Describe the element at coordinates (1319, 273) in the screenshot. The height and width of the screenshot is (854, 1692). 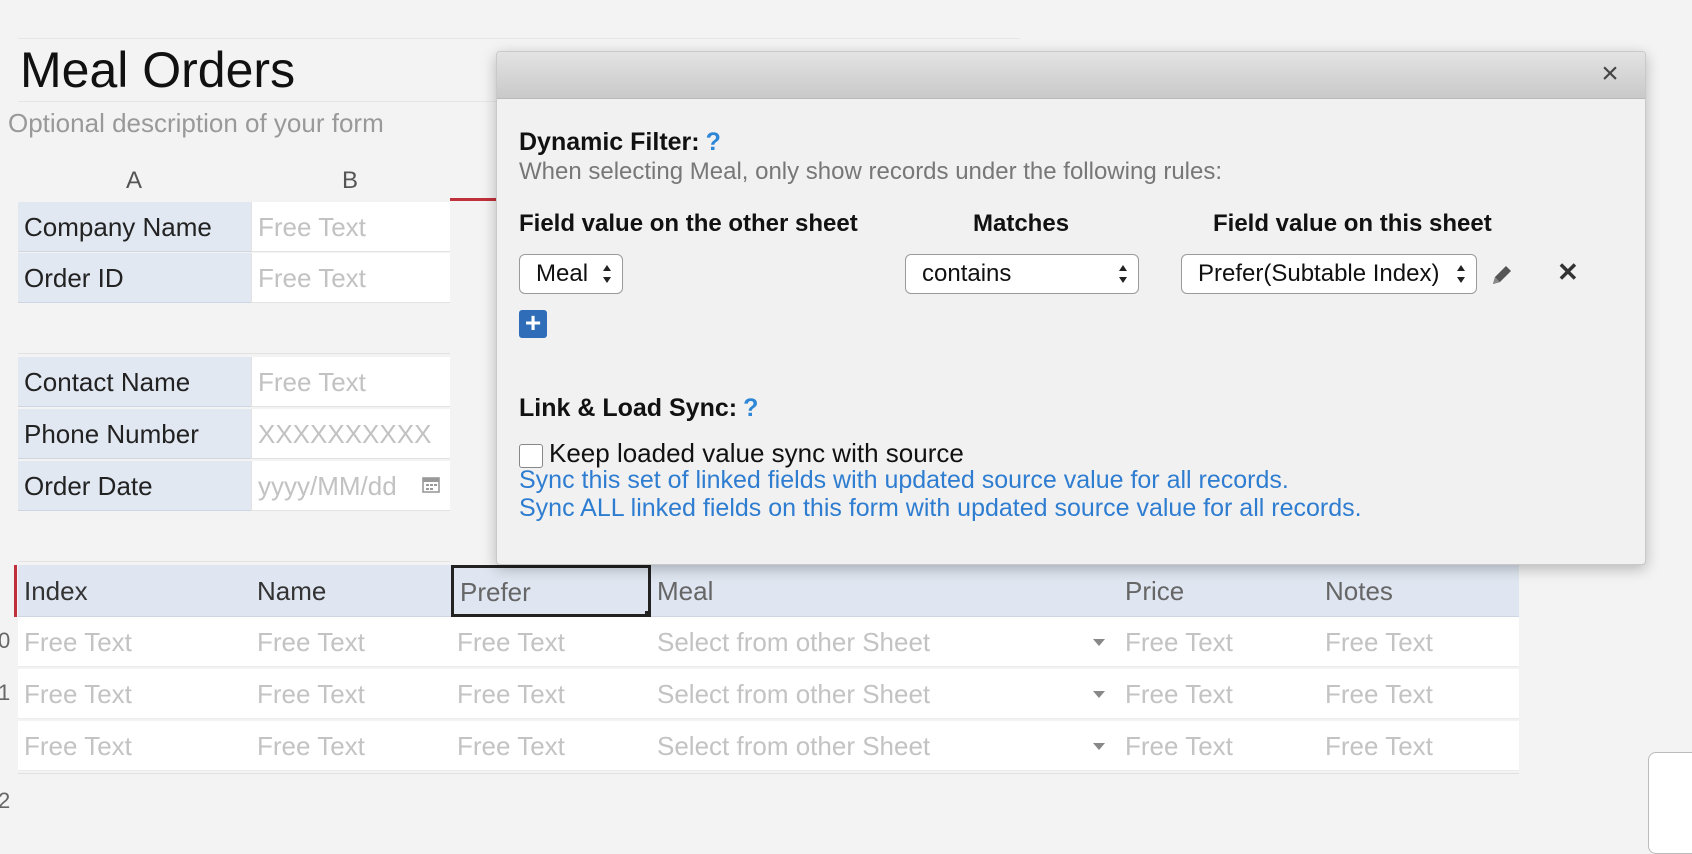
I see `this-field-value: Prefer(Subtable Index)` at that location.